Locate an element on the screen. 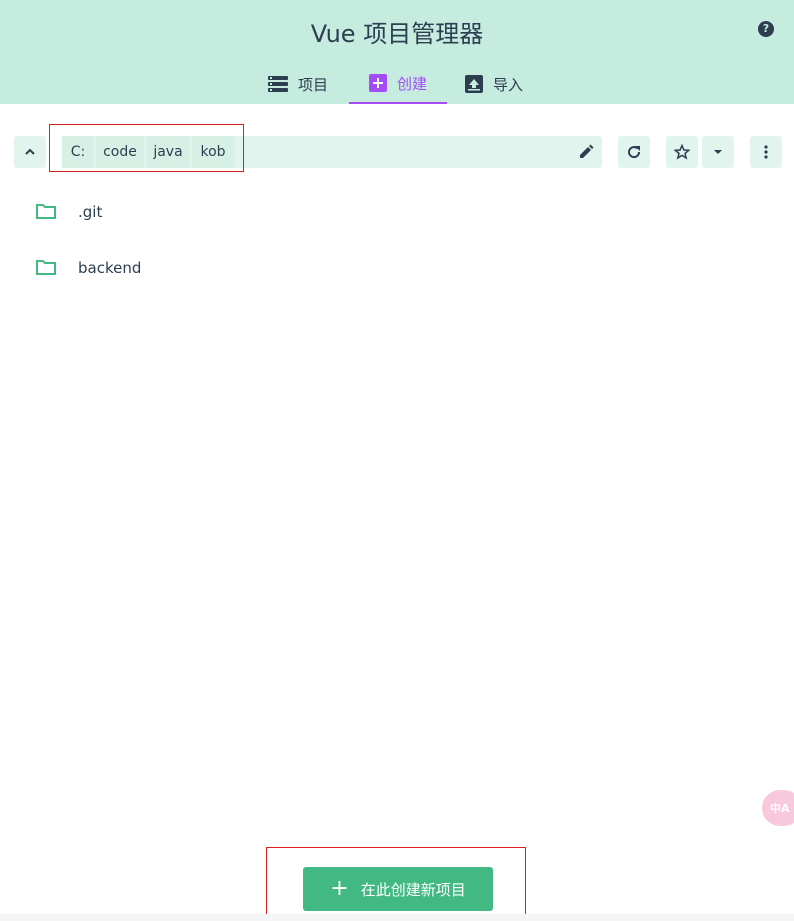 This screenshot has width=794, height=921. tab-projects-label: 项目 is located at coordinates (313, 84).